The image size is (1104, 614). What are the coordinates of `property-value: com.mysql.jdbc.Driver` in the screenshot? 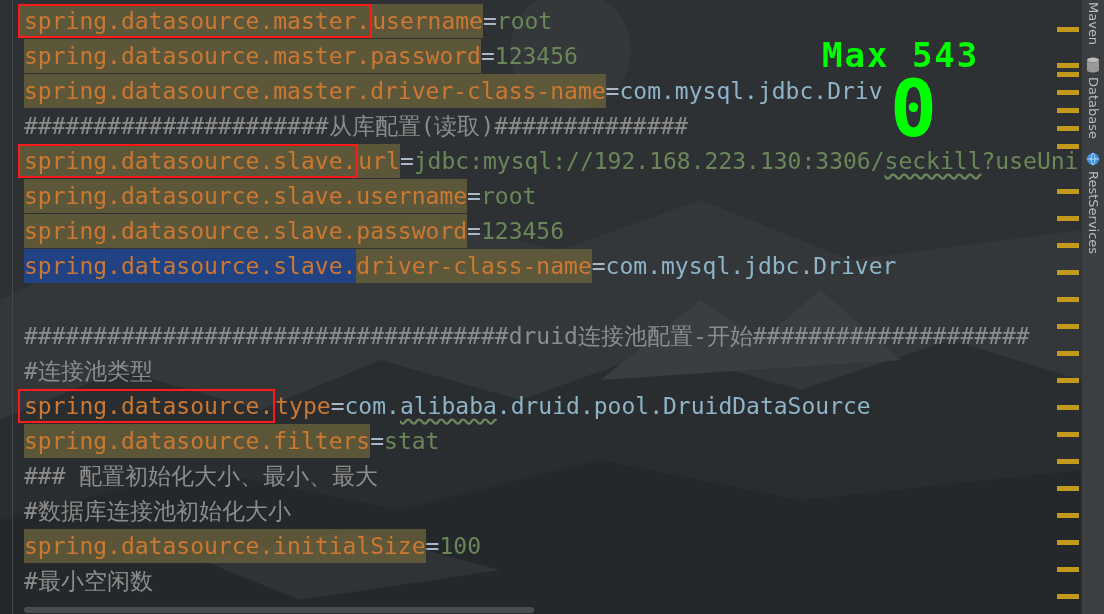 It's located at (751, 266).